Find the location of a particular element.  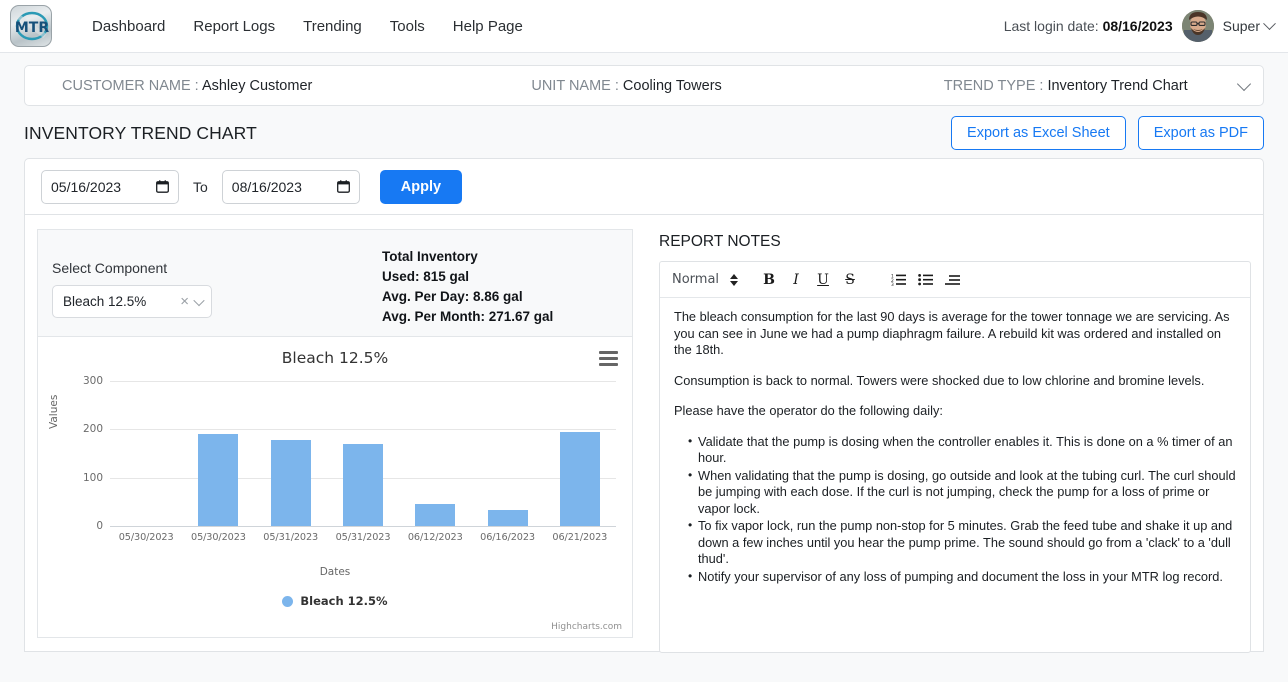

select-component-dropdown: Bleach 12.5% × is located at coordinates (132, 301).